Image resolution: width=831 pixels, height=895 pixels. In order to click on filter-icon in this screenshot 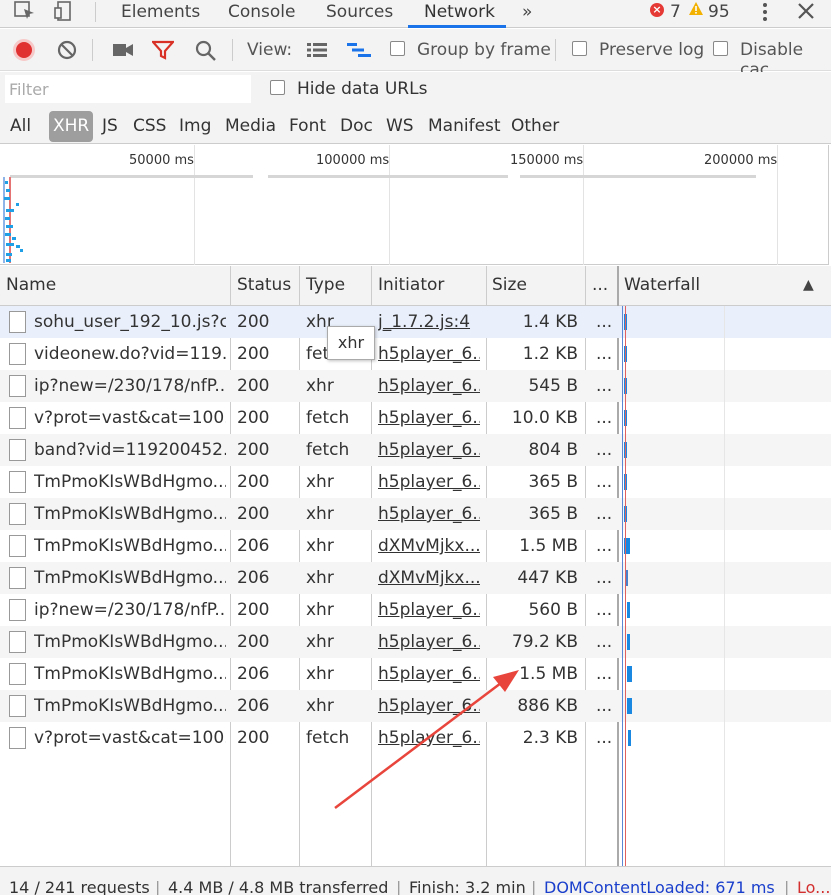, I will do `click(163, 50)`.